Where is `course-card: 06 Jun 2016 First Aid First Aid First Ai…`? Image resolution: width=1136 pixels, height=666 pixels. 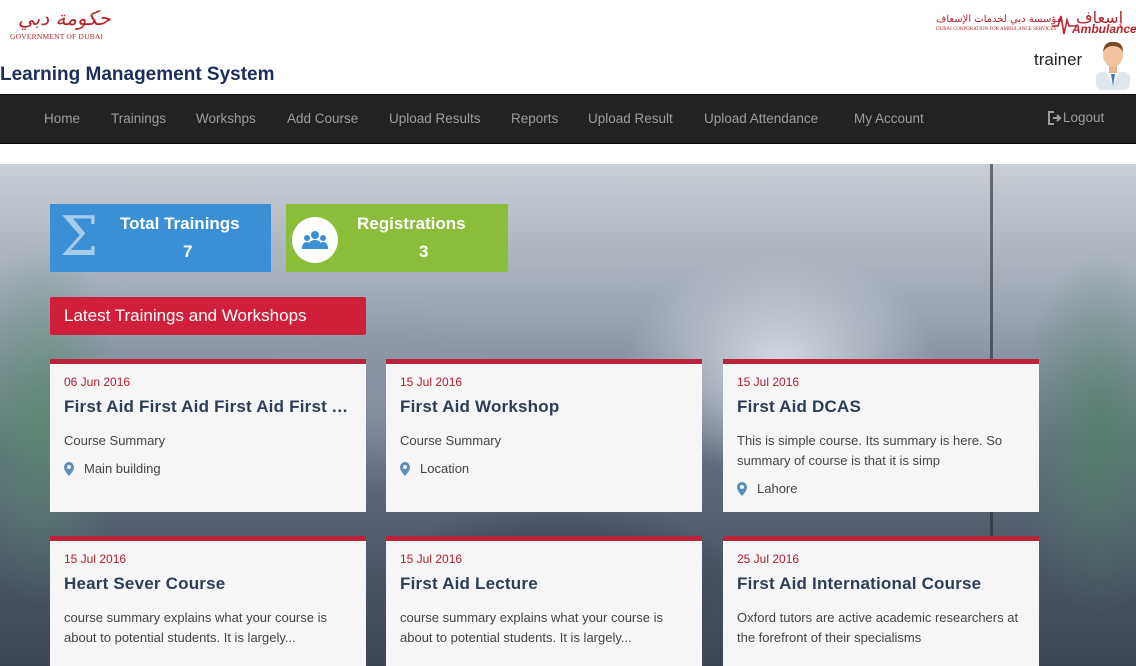
course-card: 06 Jun 2016 First Aid First Aid First Ai… is located at coordinates (208, 435).